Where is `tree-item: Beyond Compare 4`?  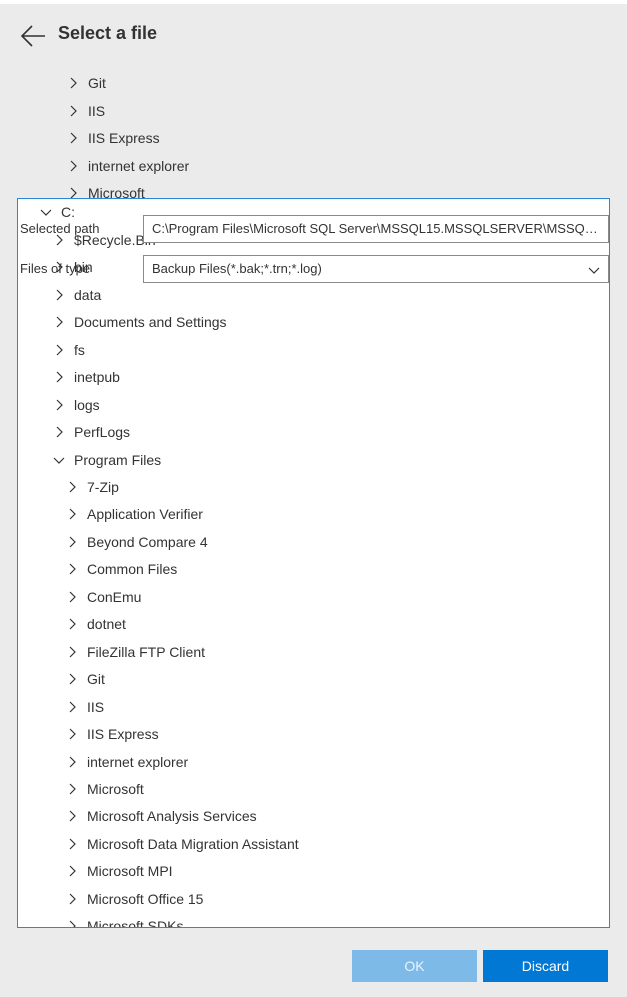
tree-item: Beyond Compare 4 is located at coordinates (137, 542).